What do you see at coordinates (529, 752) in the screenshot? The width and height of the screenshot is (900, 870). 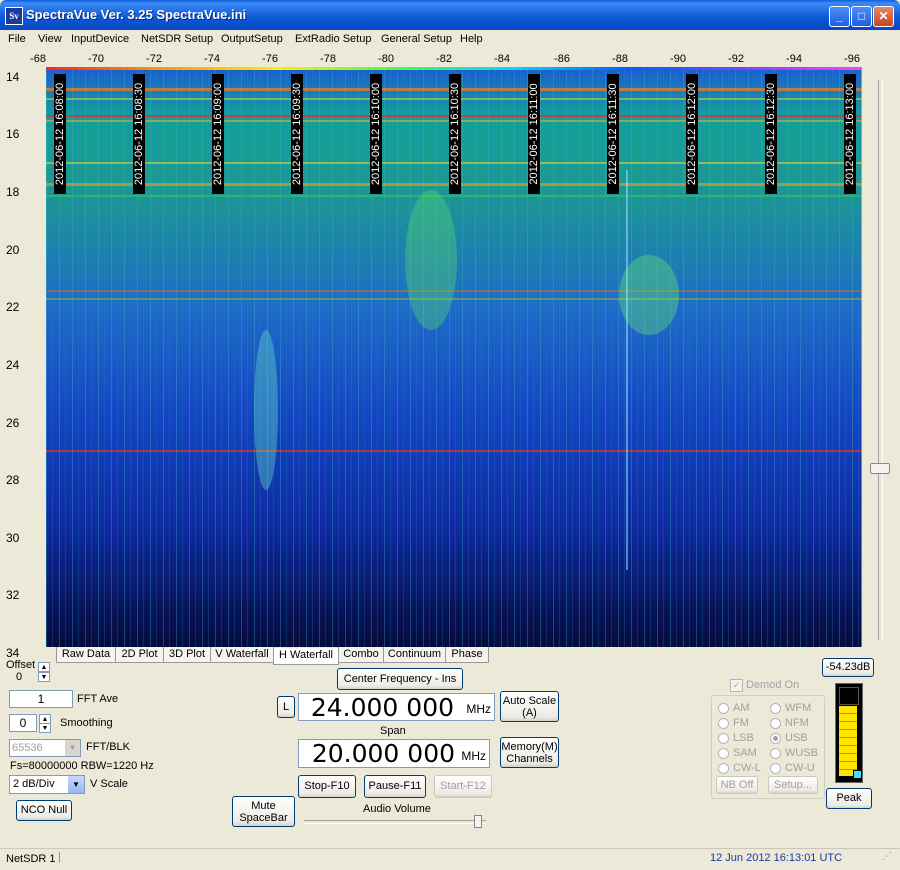 I see `memory-channels-button: Memory(M) Channels` at bounding box center [529, 752].